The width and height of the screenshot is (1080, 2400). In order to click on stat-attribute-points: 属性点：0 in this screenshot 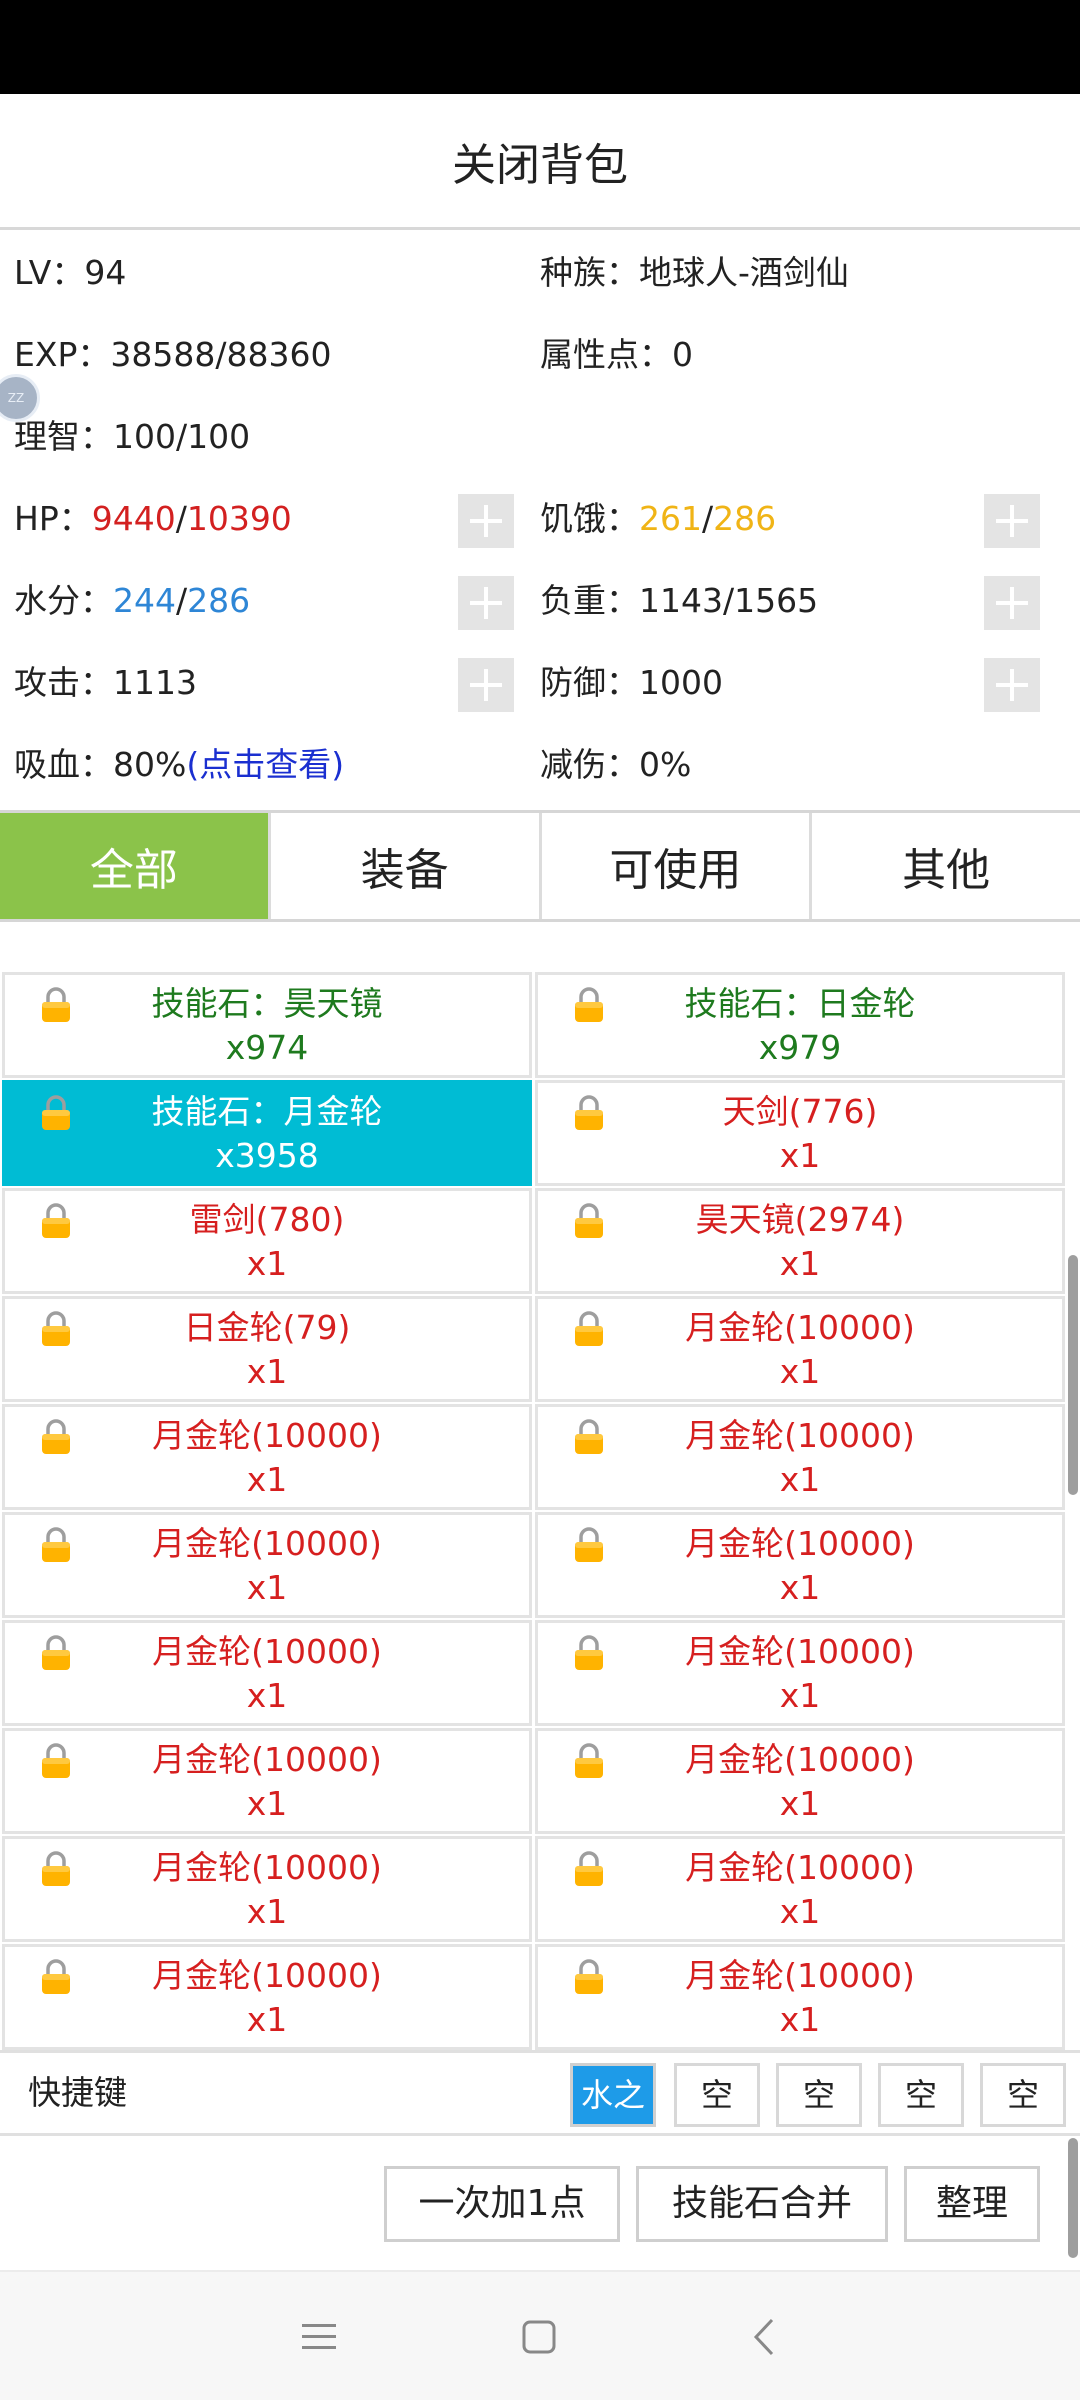, I will do `click(616, 354)`.